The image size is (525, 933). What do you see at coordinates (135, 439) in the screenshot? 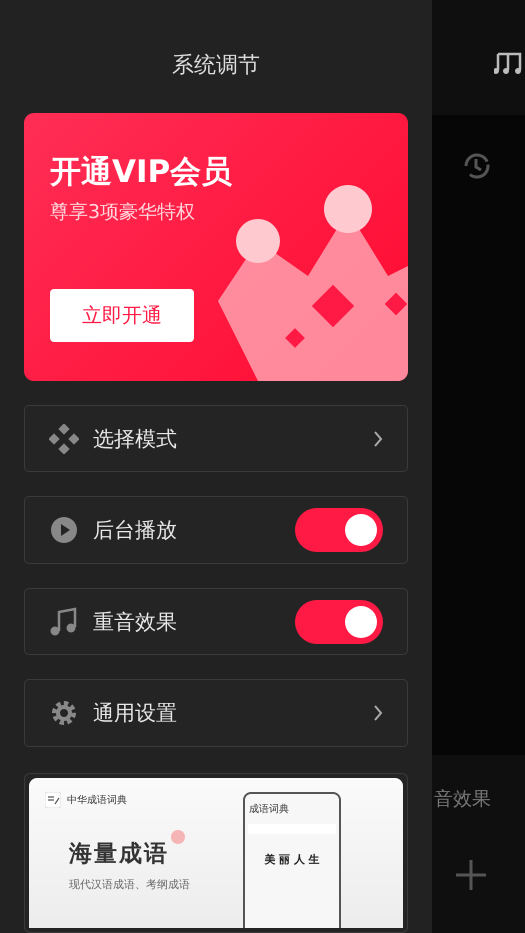
I see `row-label: 选择模式` at bounding box center [135, 439].